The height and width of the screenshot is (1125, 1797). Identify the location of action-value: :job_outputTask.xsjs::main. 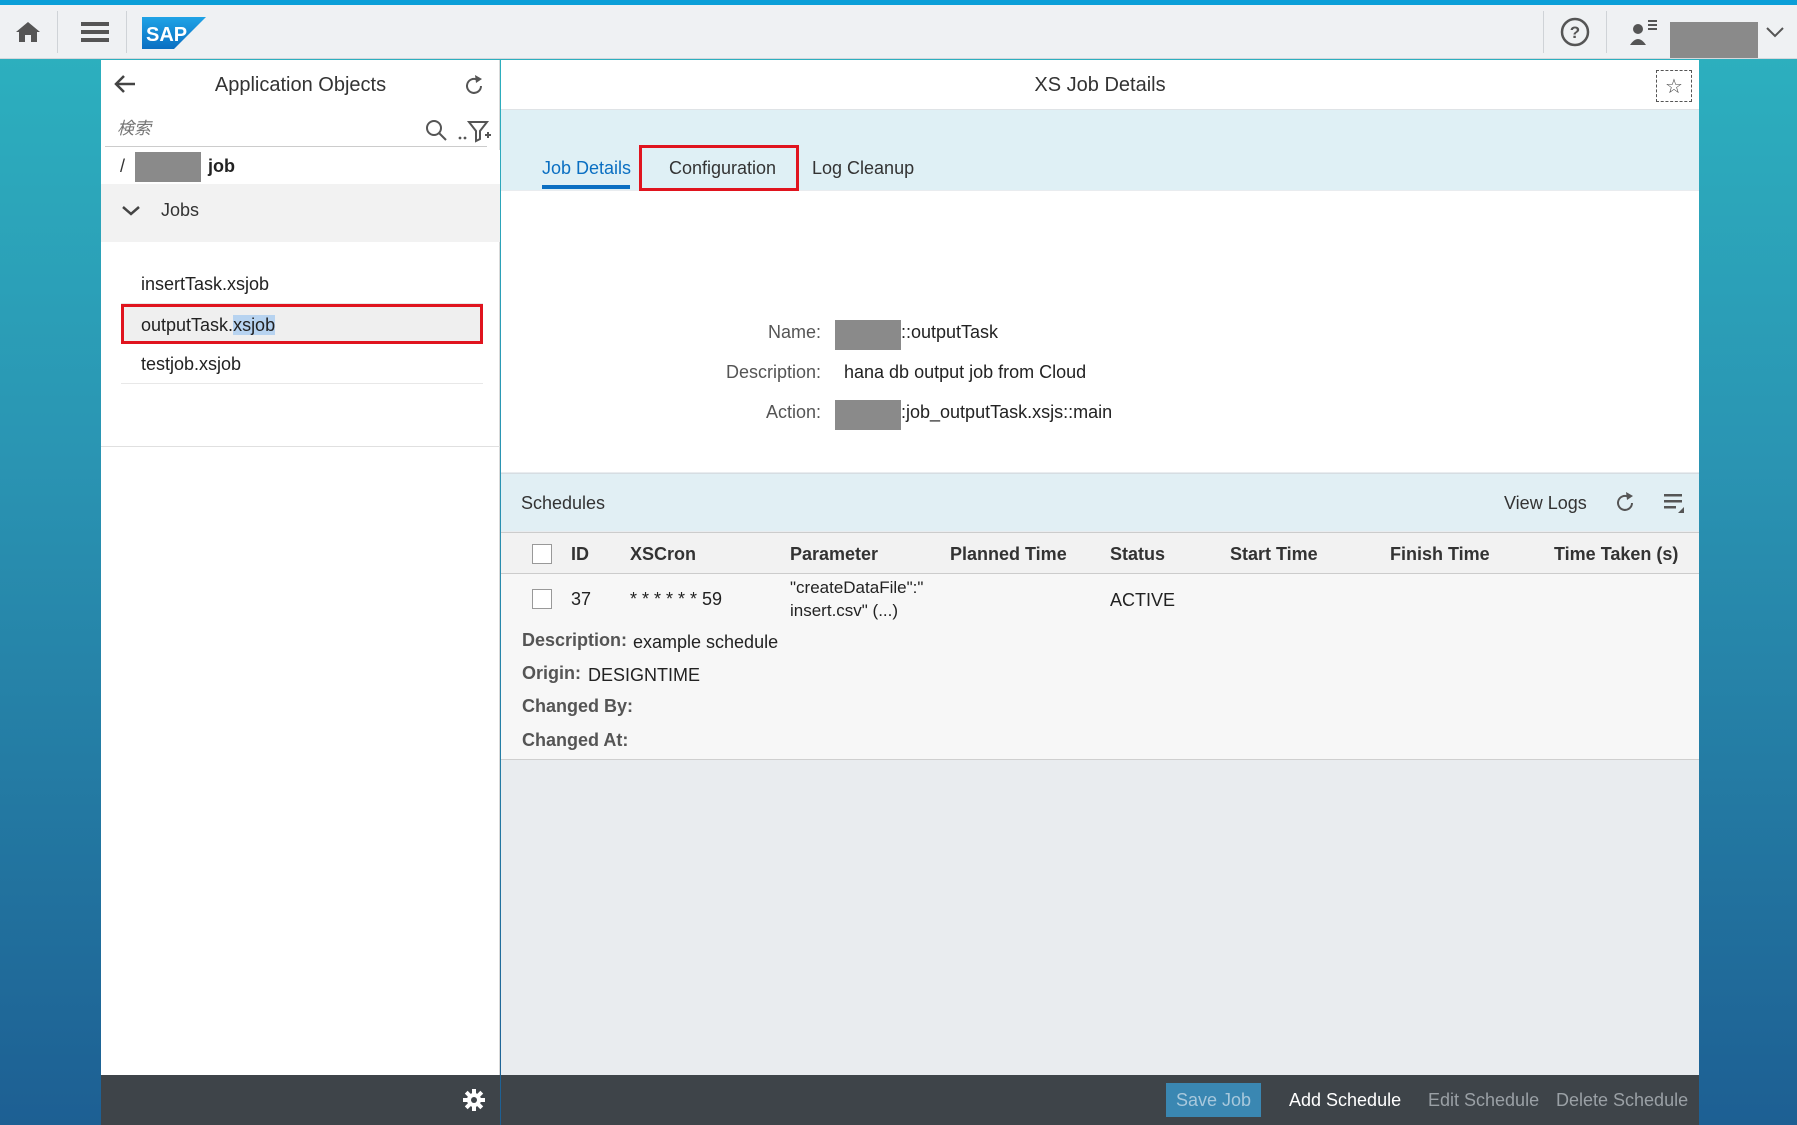
(1007, 412).